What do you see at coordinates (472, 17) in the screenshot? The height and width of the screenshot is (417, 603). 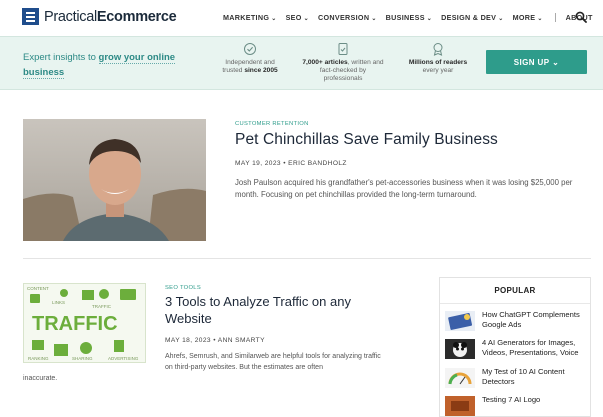 I see `nav-item-design-dev: DESIGN & DEV ⌄` at bounding box center [472, 17].